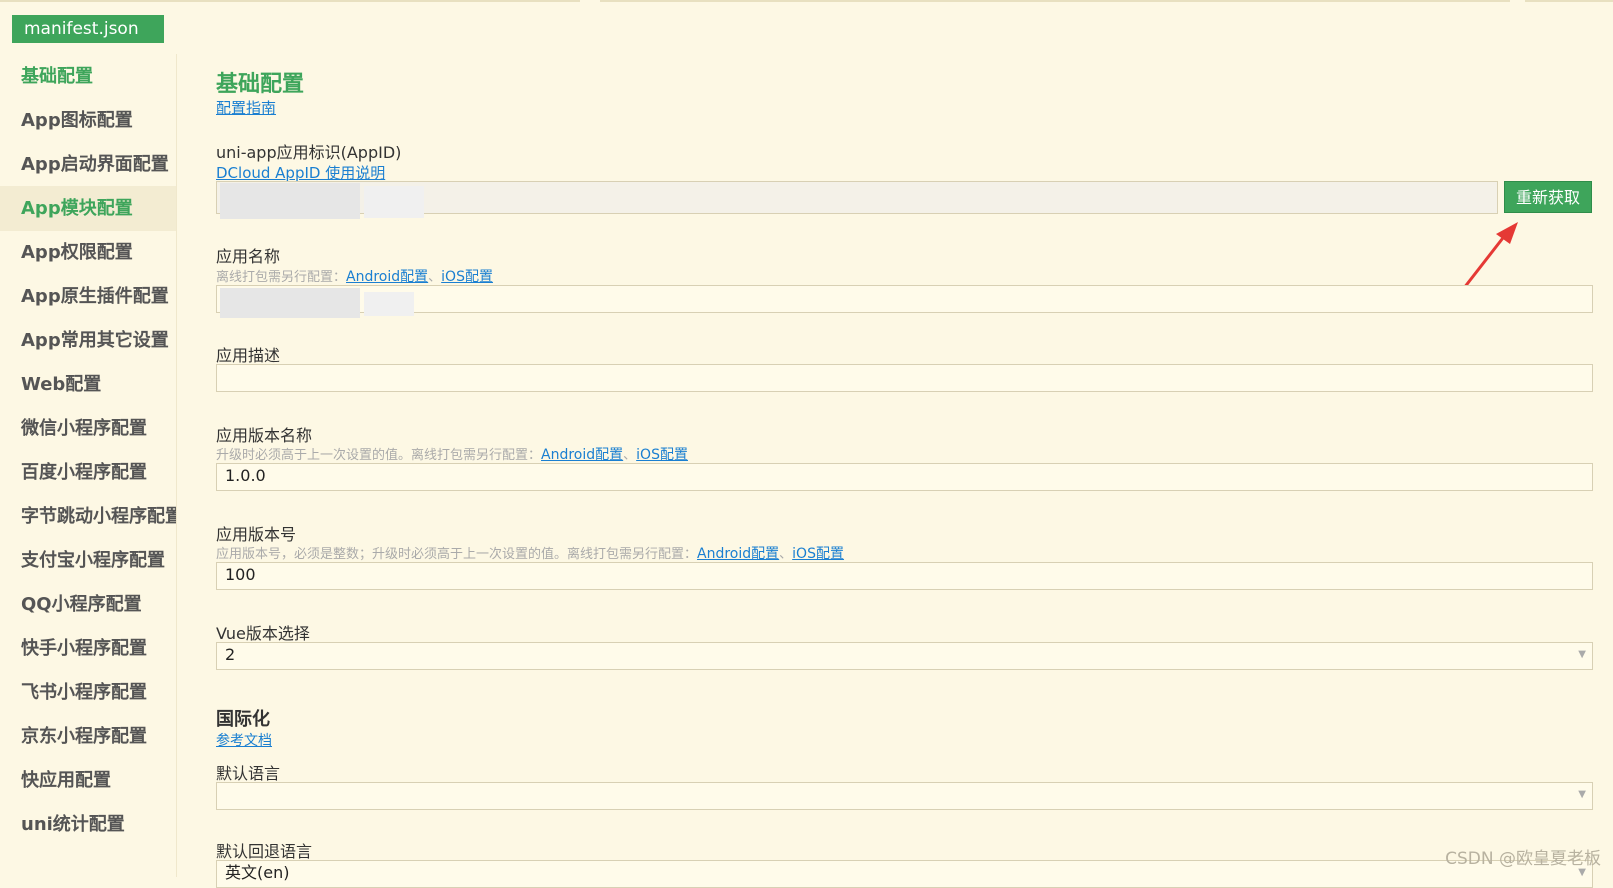 The width and height of the screenshot is (1613, 888). I want to click on sidebar-item-baidu: 百度小程序配置, so click(88, 472).